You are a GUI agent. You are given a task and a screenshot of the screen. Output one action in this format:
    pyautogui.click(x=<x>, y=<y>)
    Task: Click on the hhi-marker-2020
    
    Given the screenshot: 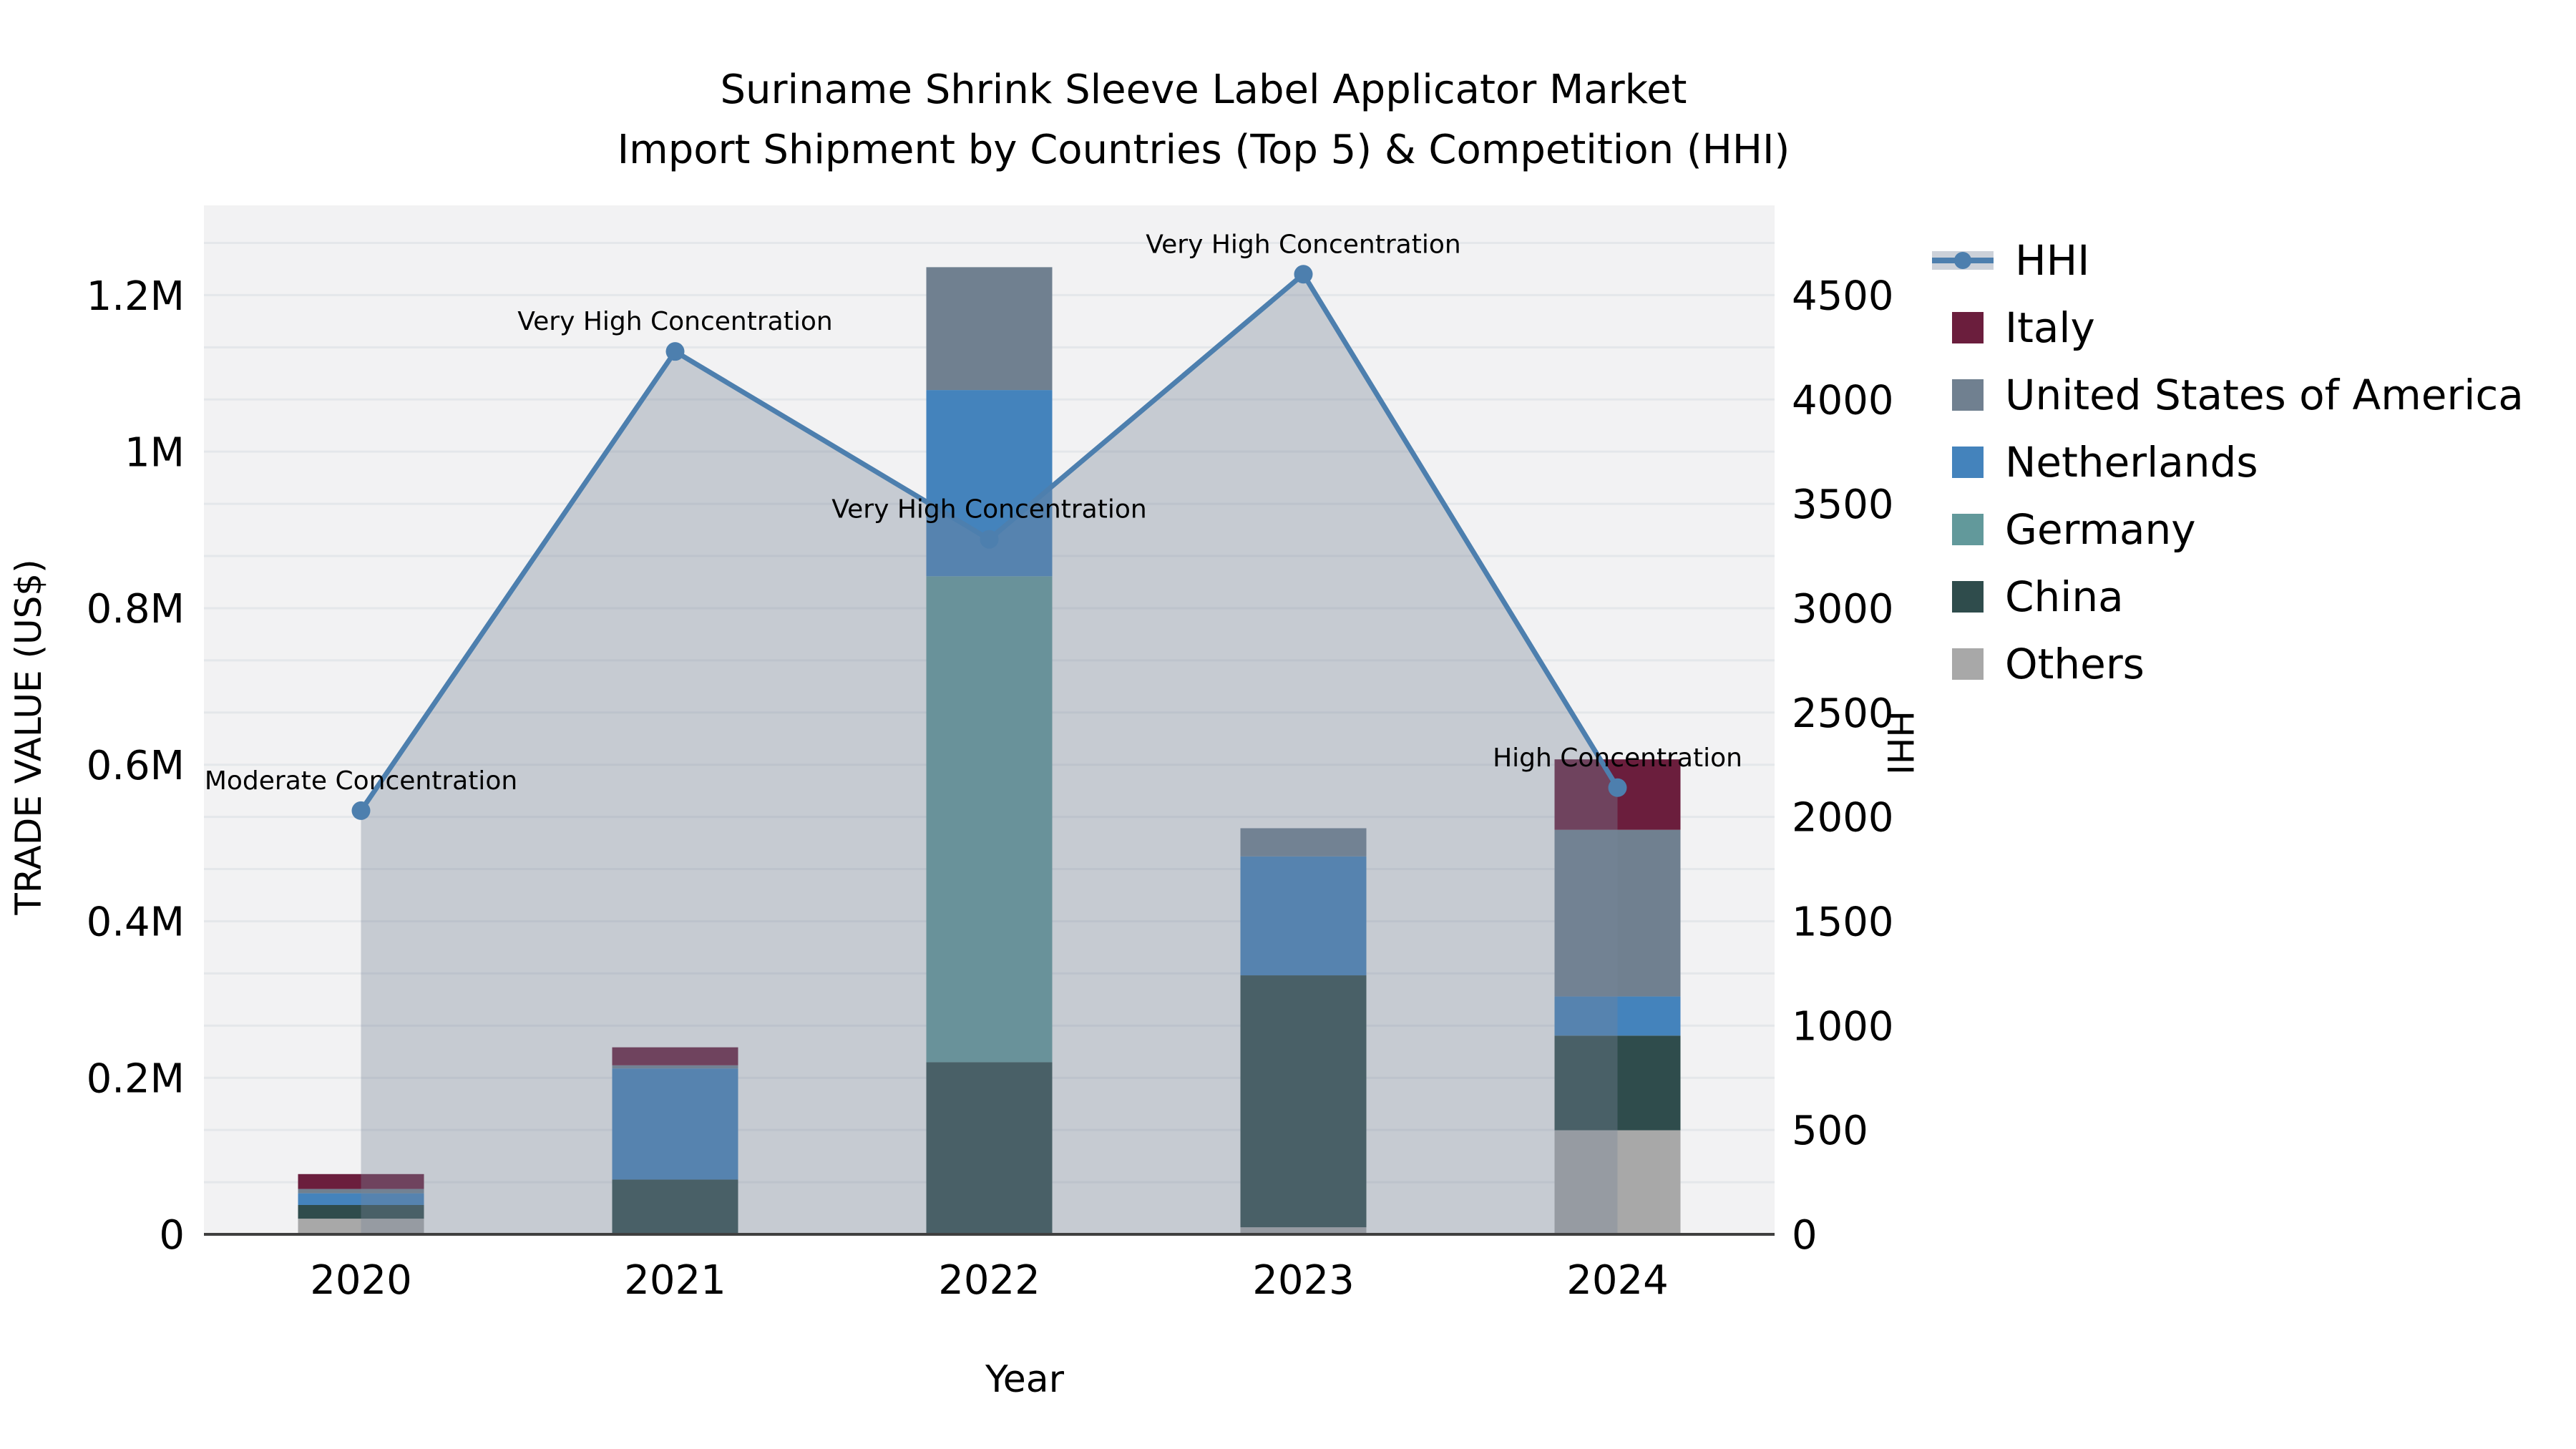 What is the action you would take?
    pyautogui.click(x=361, y=810)
    